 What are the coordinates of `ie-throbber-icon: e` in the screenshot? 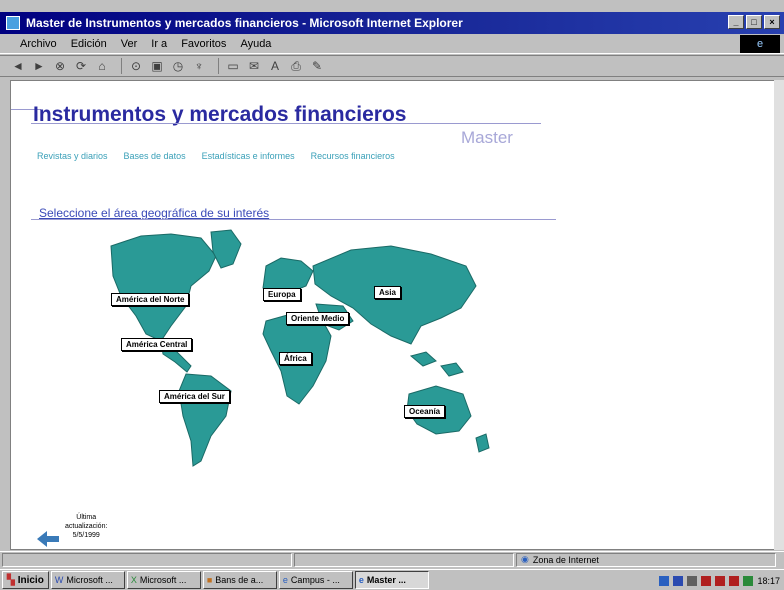 It's located at (760, 44).